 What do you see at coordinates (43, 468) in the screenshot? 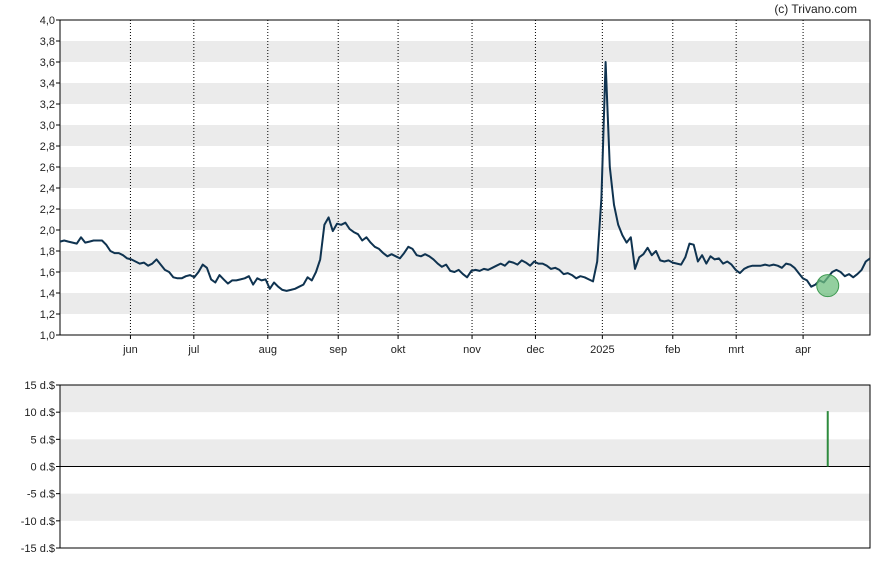
I see `y-tick-label: 0 d.$` at bounding box center [43, 468].